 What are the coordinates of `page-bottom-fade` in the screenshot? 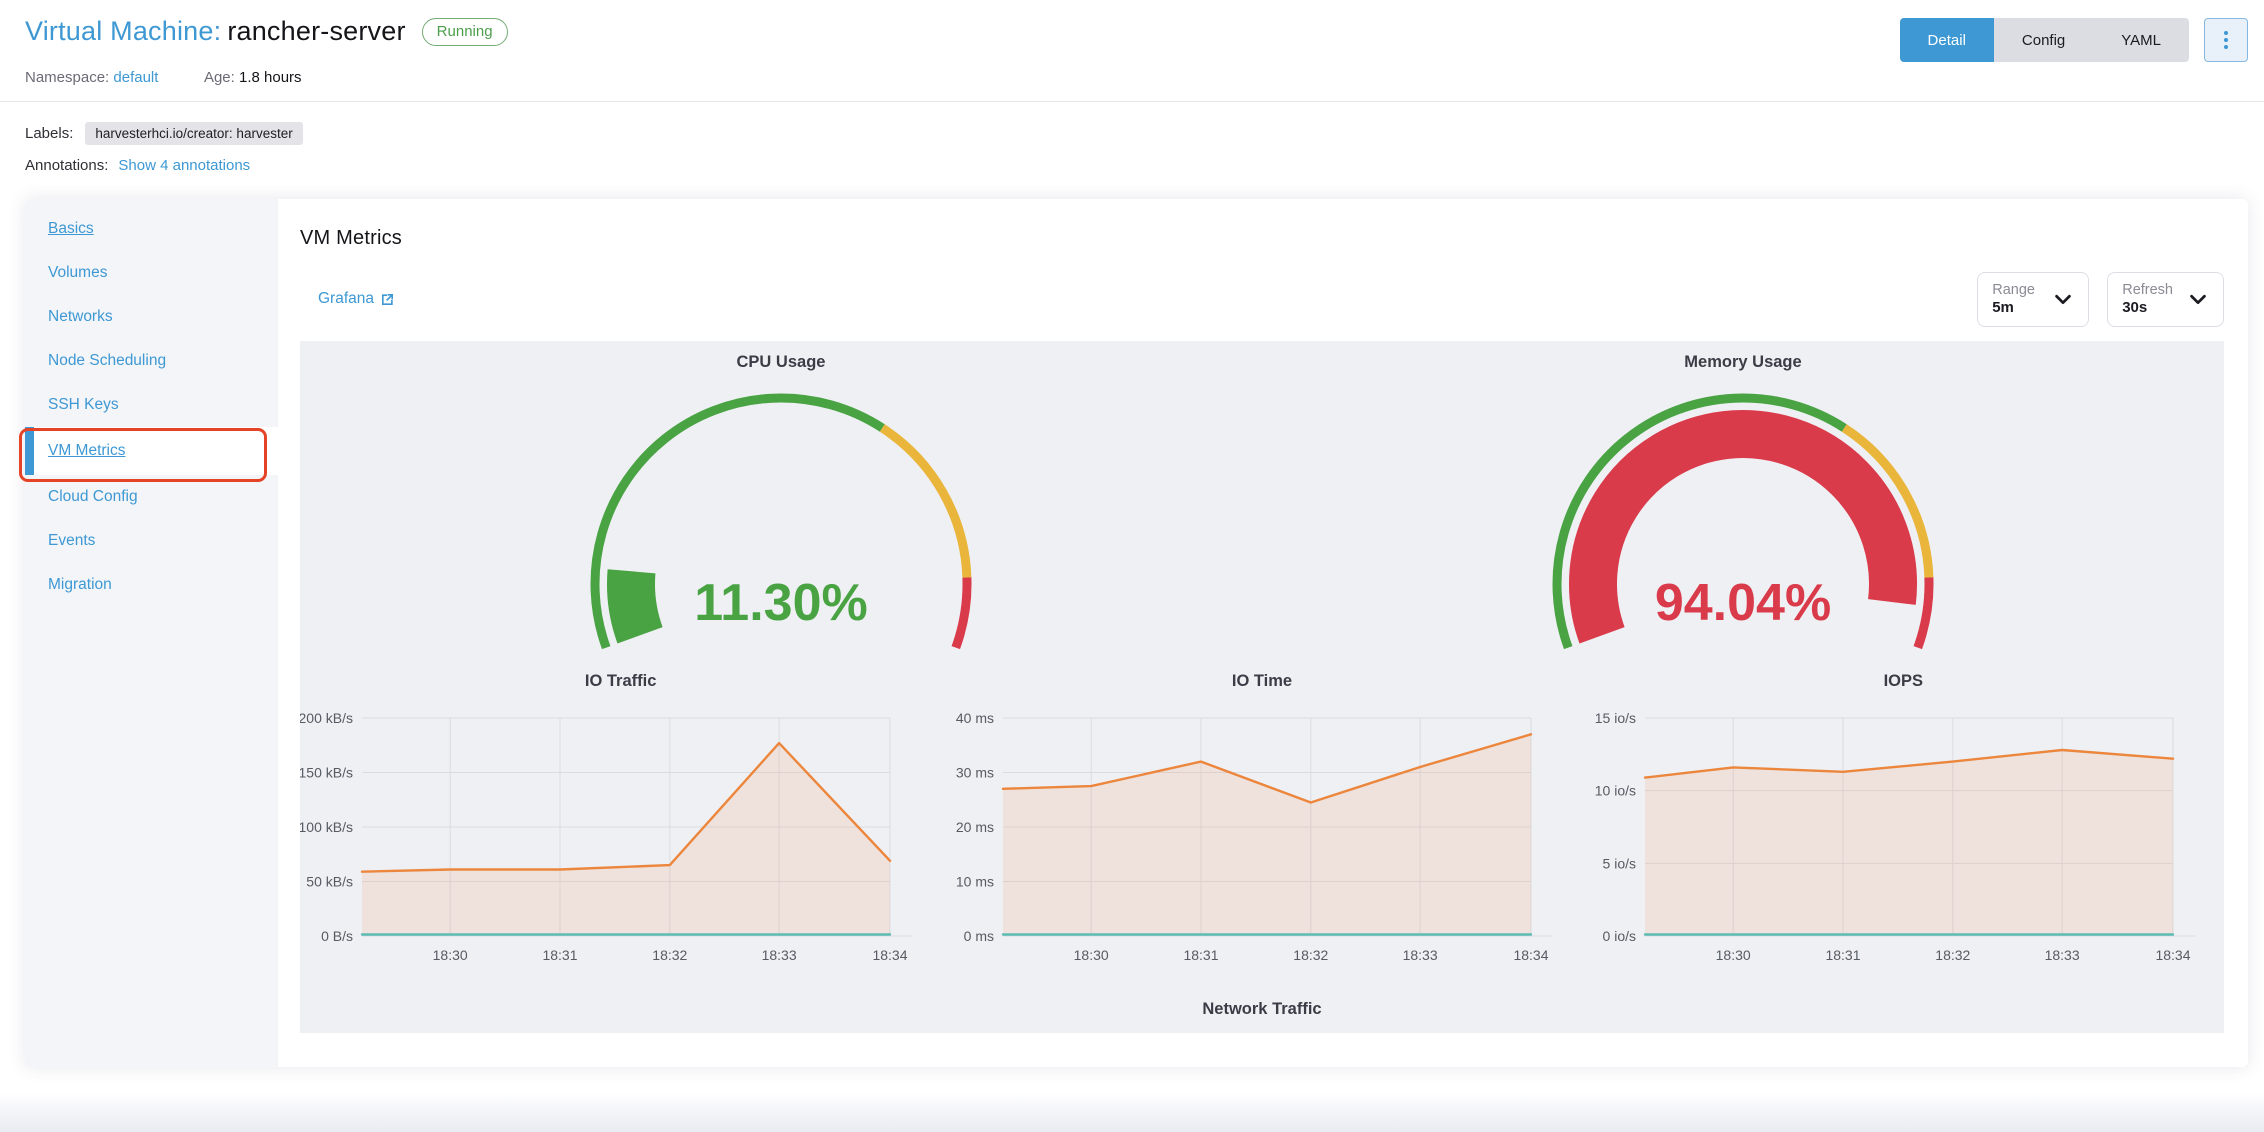 It's located at (1132, 1112).